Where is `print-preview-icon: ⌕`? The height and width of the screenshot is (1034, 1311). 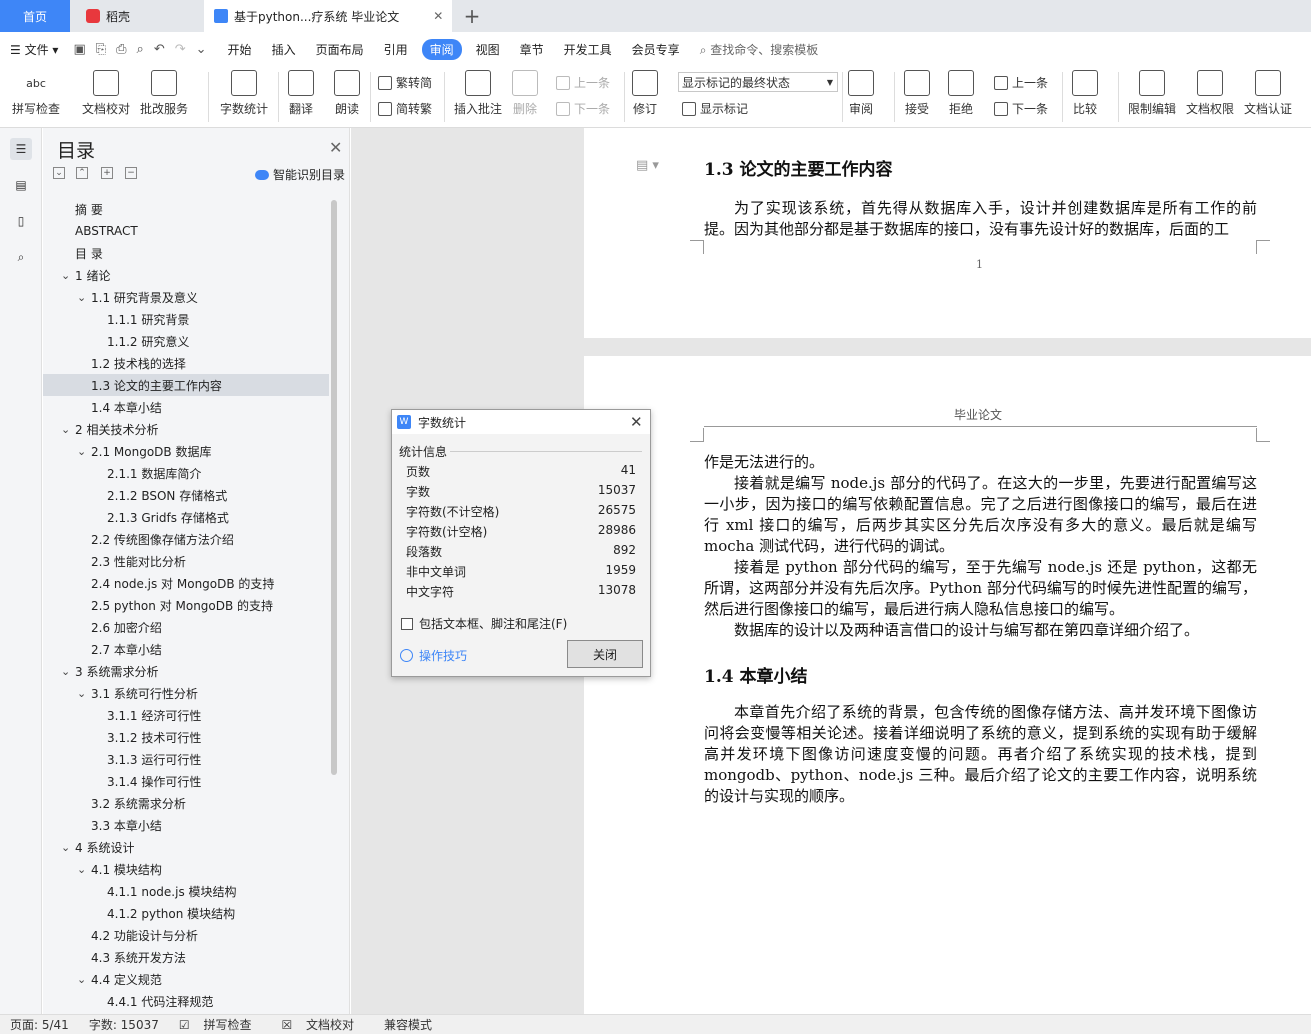
print-preview-icon: ⌕ is located at coordinates (140, 49).